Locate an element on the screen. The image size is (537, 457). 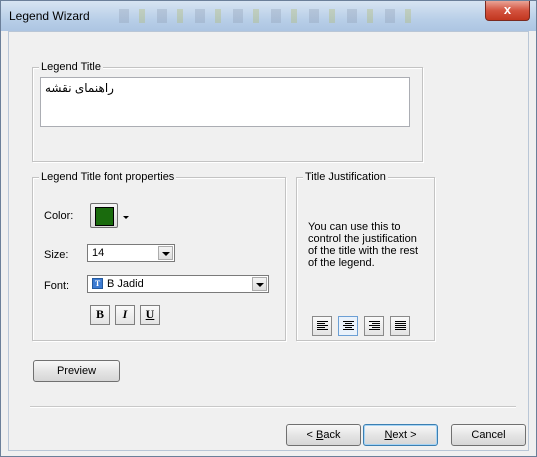
title-bar-background-deco is located at coordinates (269, 16).